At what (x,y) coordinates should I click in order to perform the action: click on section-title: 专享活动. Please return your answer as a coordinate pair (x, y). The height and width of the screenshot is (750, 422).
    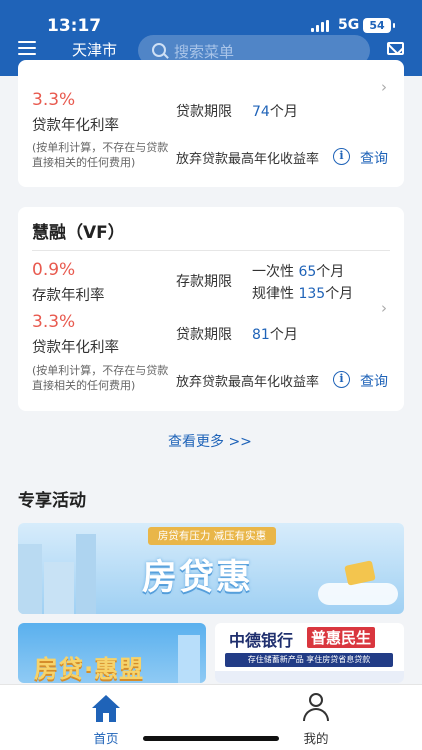
    Looking at the image, I should click on (52, 501).